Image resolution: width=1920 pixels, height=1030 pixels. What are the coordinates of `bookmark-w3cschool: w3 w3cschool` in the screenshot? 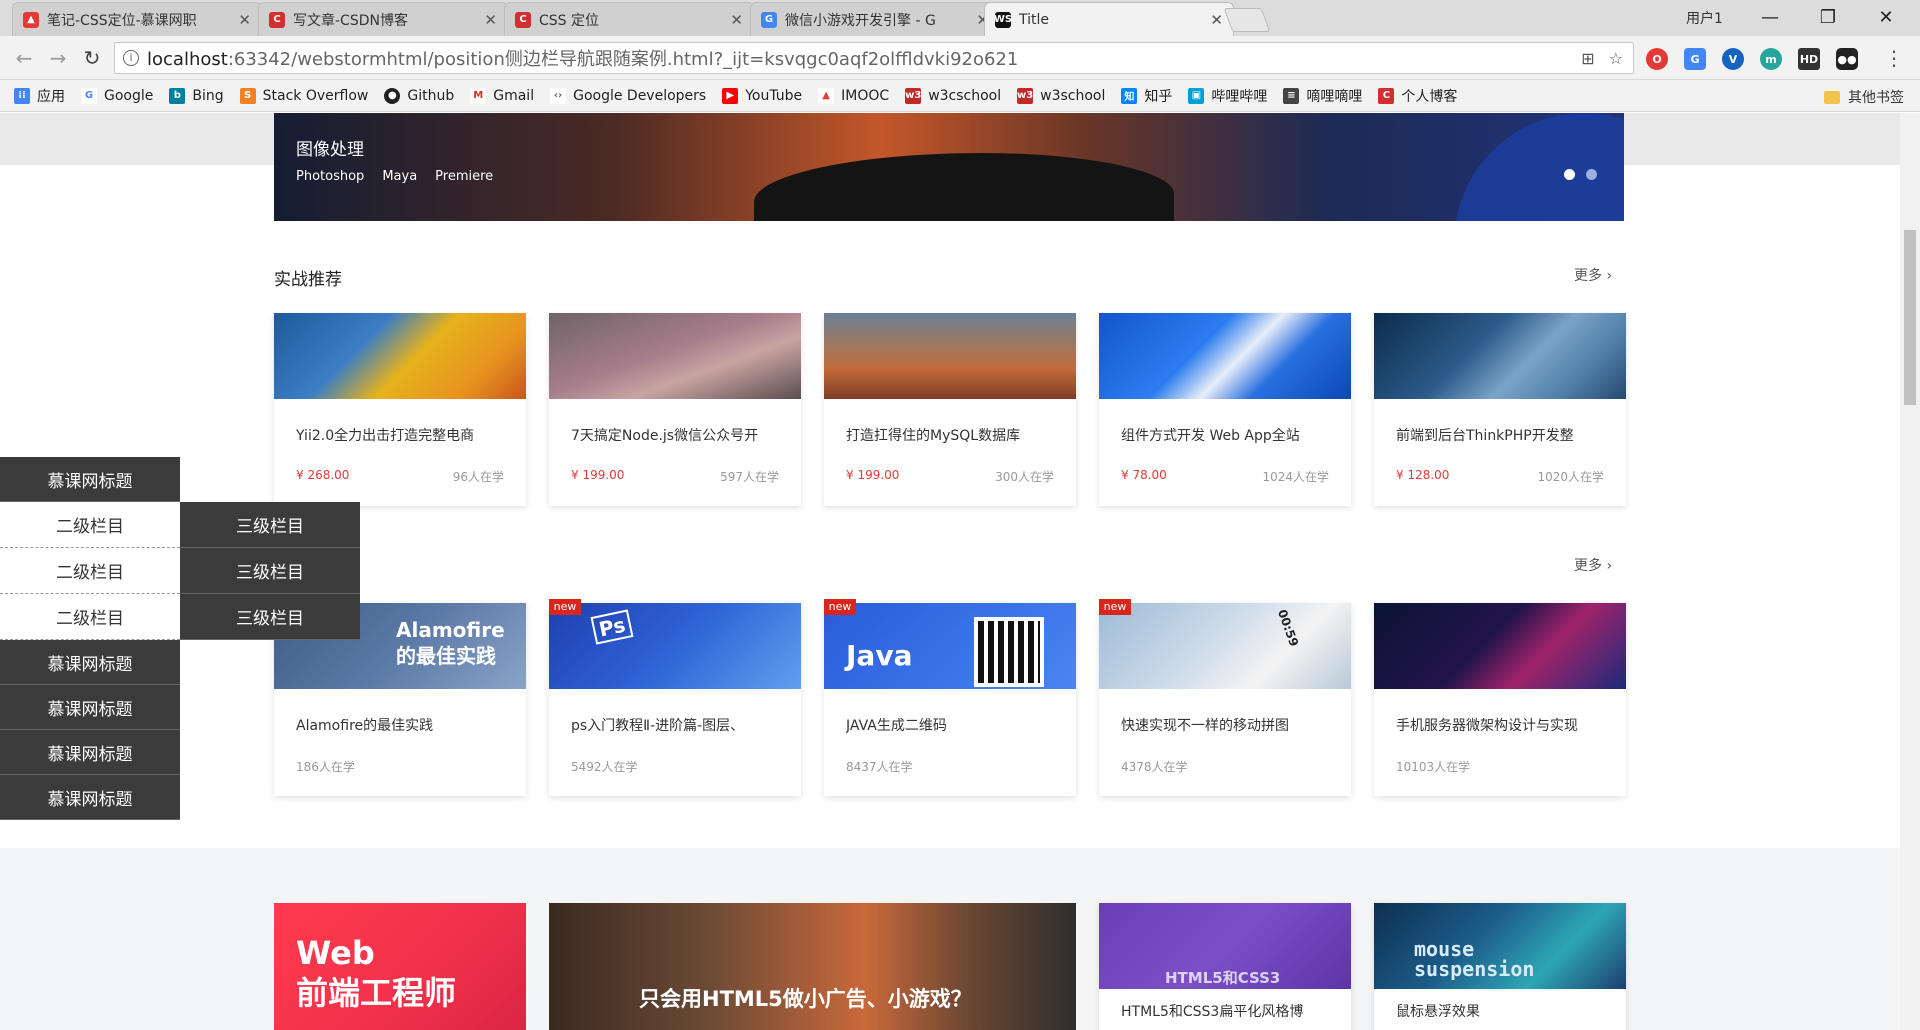 It's located at (953, 95).